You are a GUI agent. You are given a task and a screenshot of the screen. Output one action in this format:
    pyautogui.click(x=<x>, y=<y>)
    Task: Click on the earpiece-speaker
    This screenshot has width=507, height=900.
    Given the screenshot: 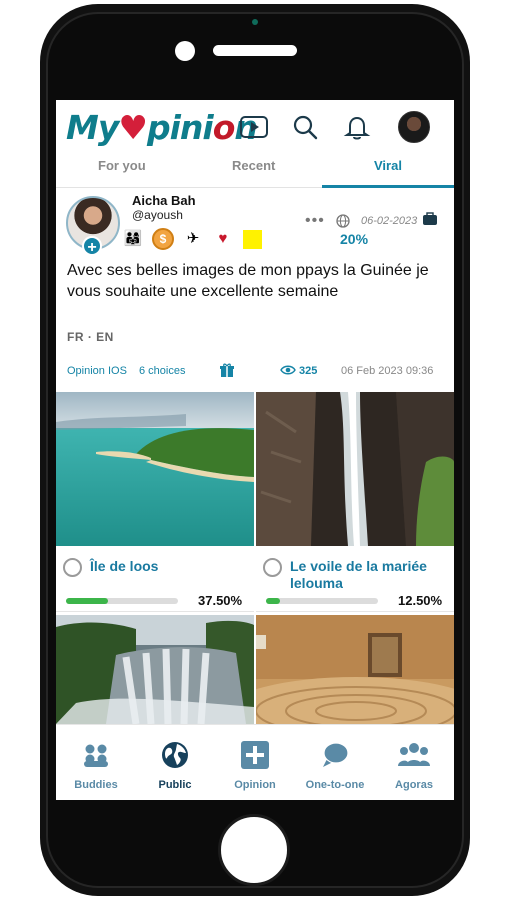 What is the action you would take?
    pyautogui.click(x=255, y=50)
    